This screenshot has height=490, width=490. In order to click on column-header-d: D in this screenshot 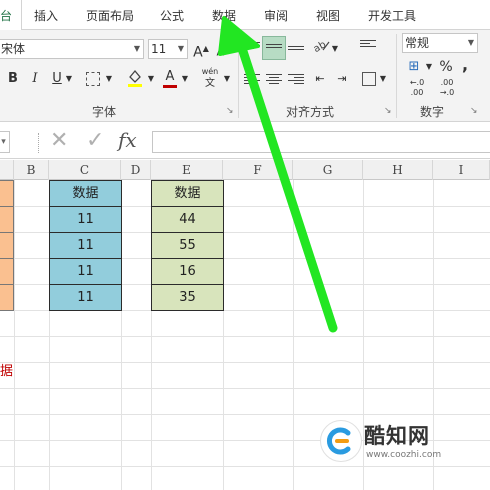, I will do `click(136, 170)`.